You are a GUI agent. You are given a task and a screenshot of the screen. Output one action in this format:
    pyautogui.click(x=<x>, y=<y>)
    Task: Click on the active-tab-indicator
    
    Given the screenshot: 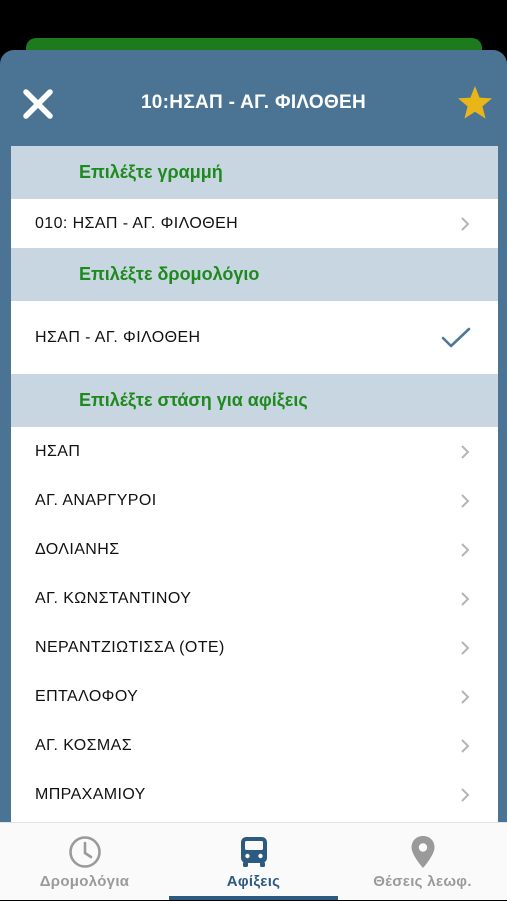 What is the action you would take?
    pyautogui.click(x=253, y=898)
    